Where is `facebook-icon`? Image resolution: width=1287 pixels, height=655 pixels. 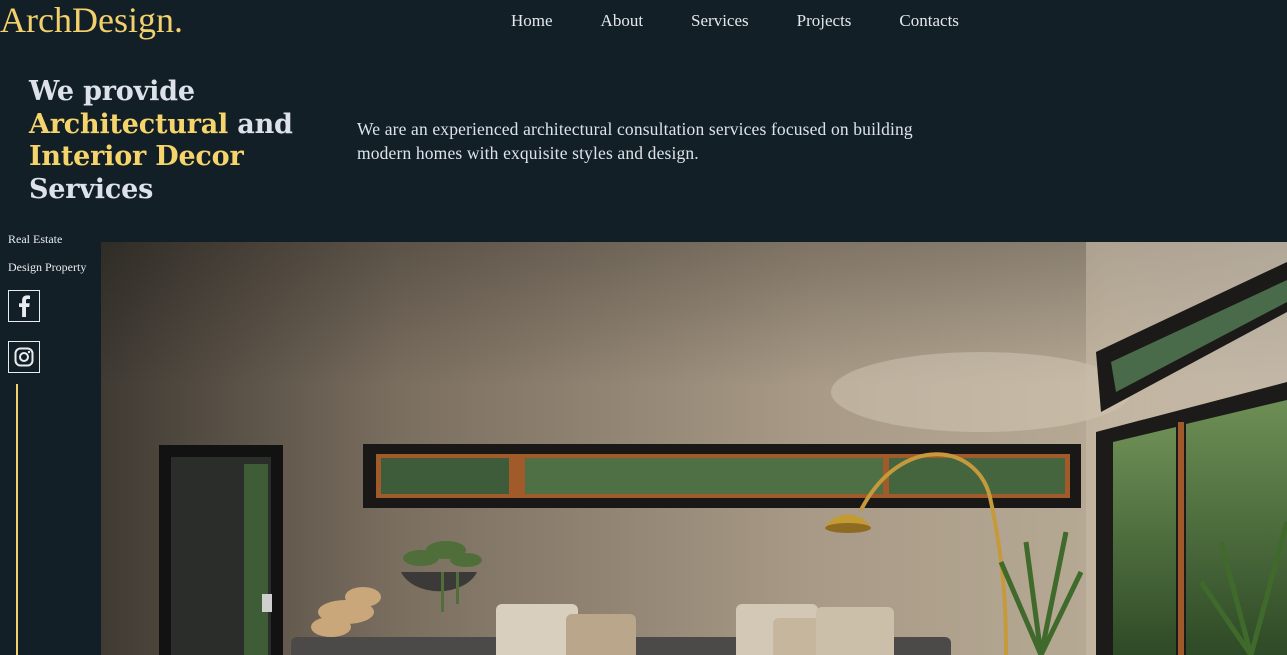
facebook-icon is located at coordinates (24, 306).